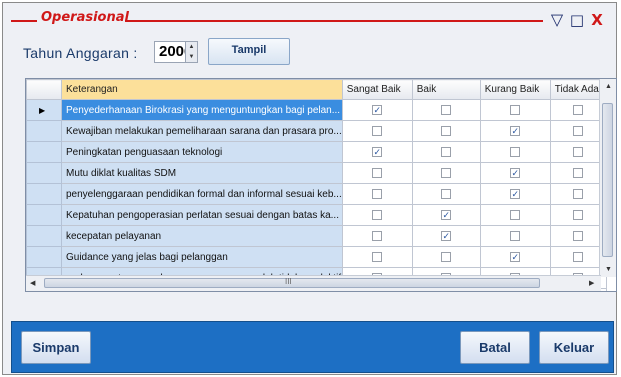  I want to click on cell-baik: ✓, so click(446, 215).